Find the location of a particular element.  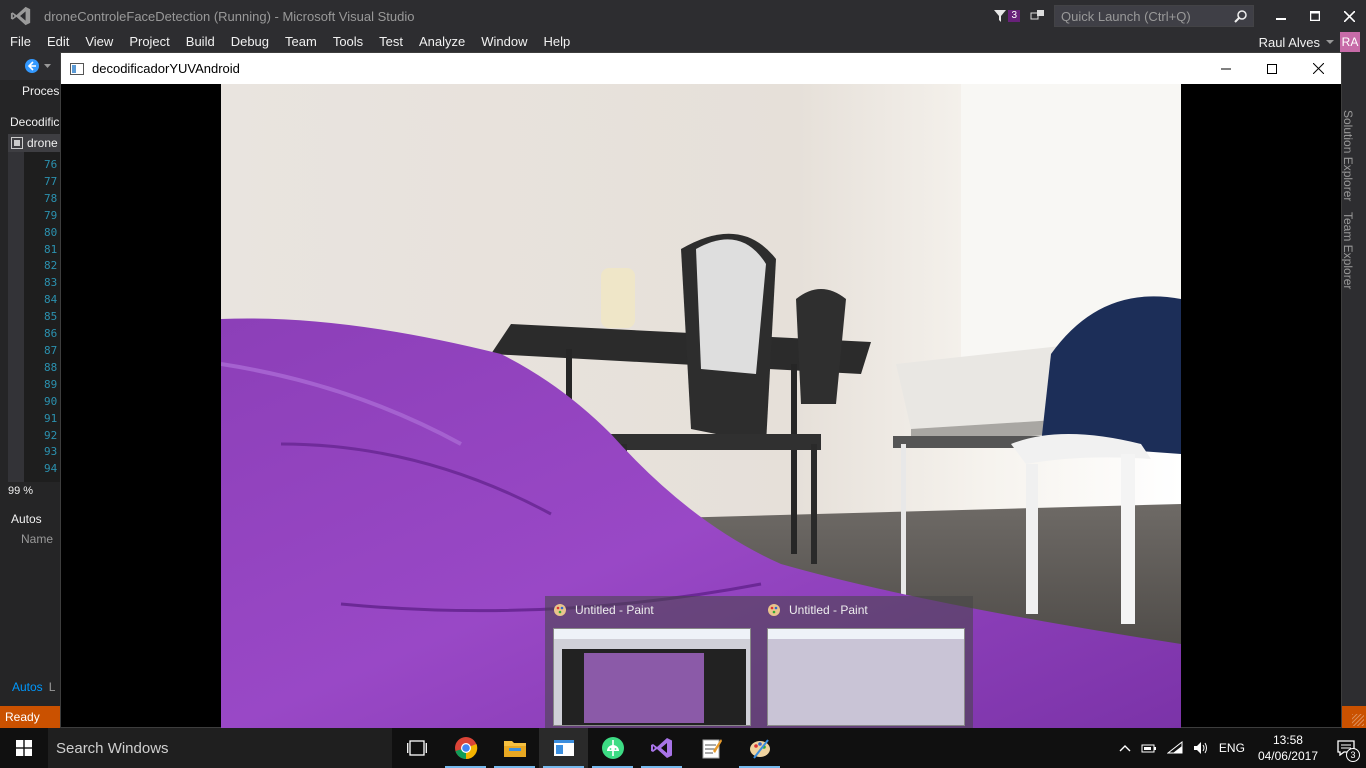

thumbnail-paint-1: Untitled - Paint is located at coordinates (652, 663).